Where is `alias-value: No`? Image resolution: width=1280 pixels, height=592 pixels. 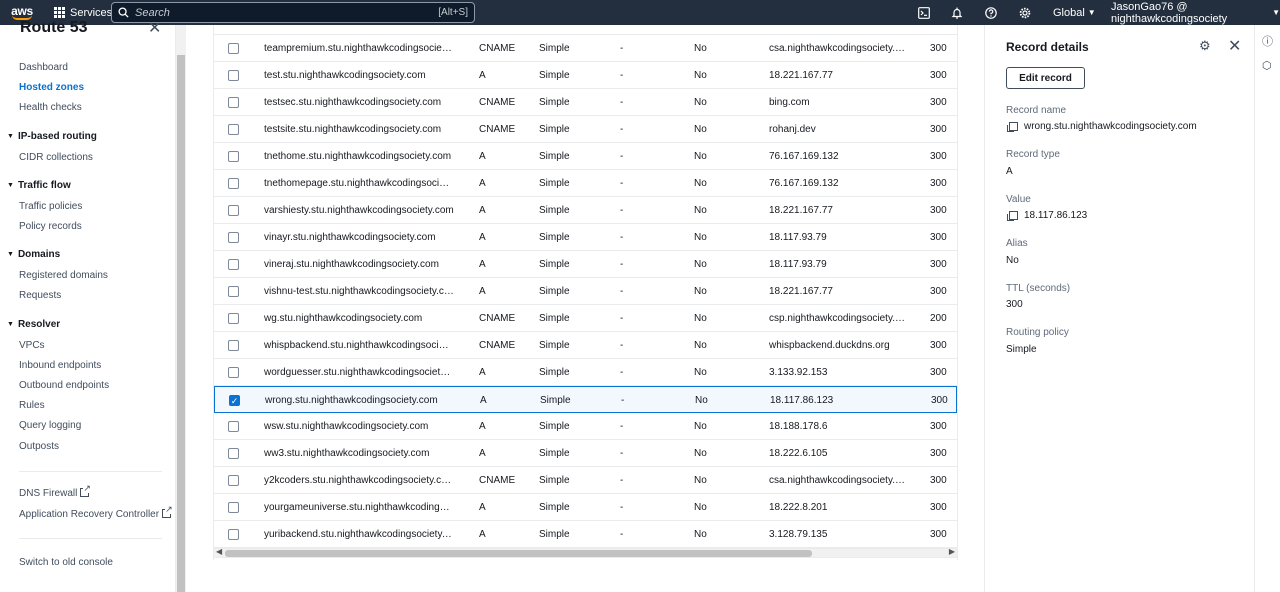
alias-value: No is located at coordinates (1012, 260).